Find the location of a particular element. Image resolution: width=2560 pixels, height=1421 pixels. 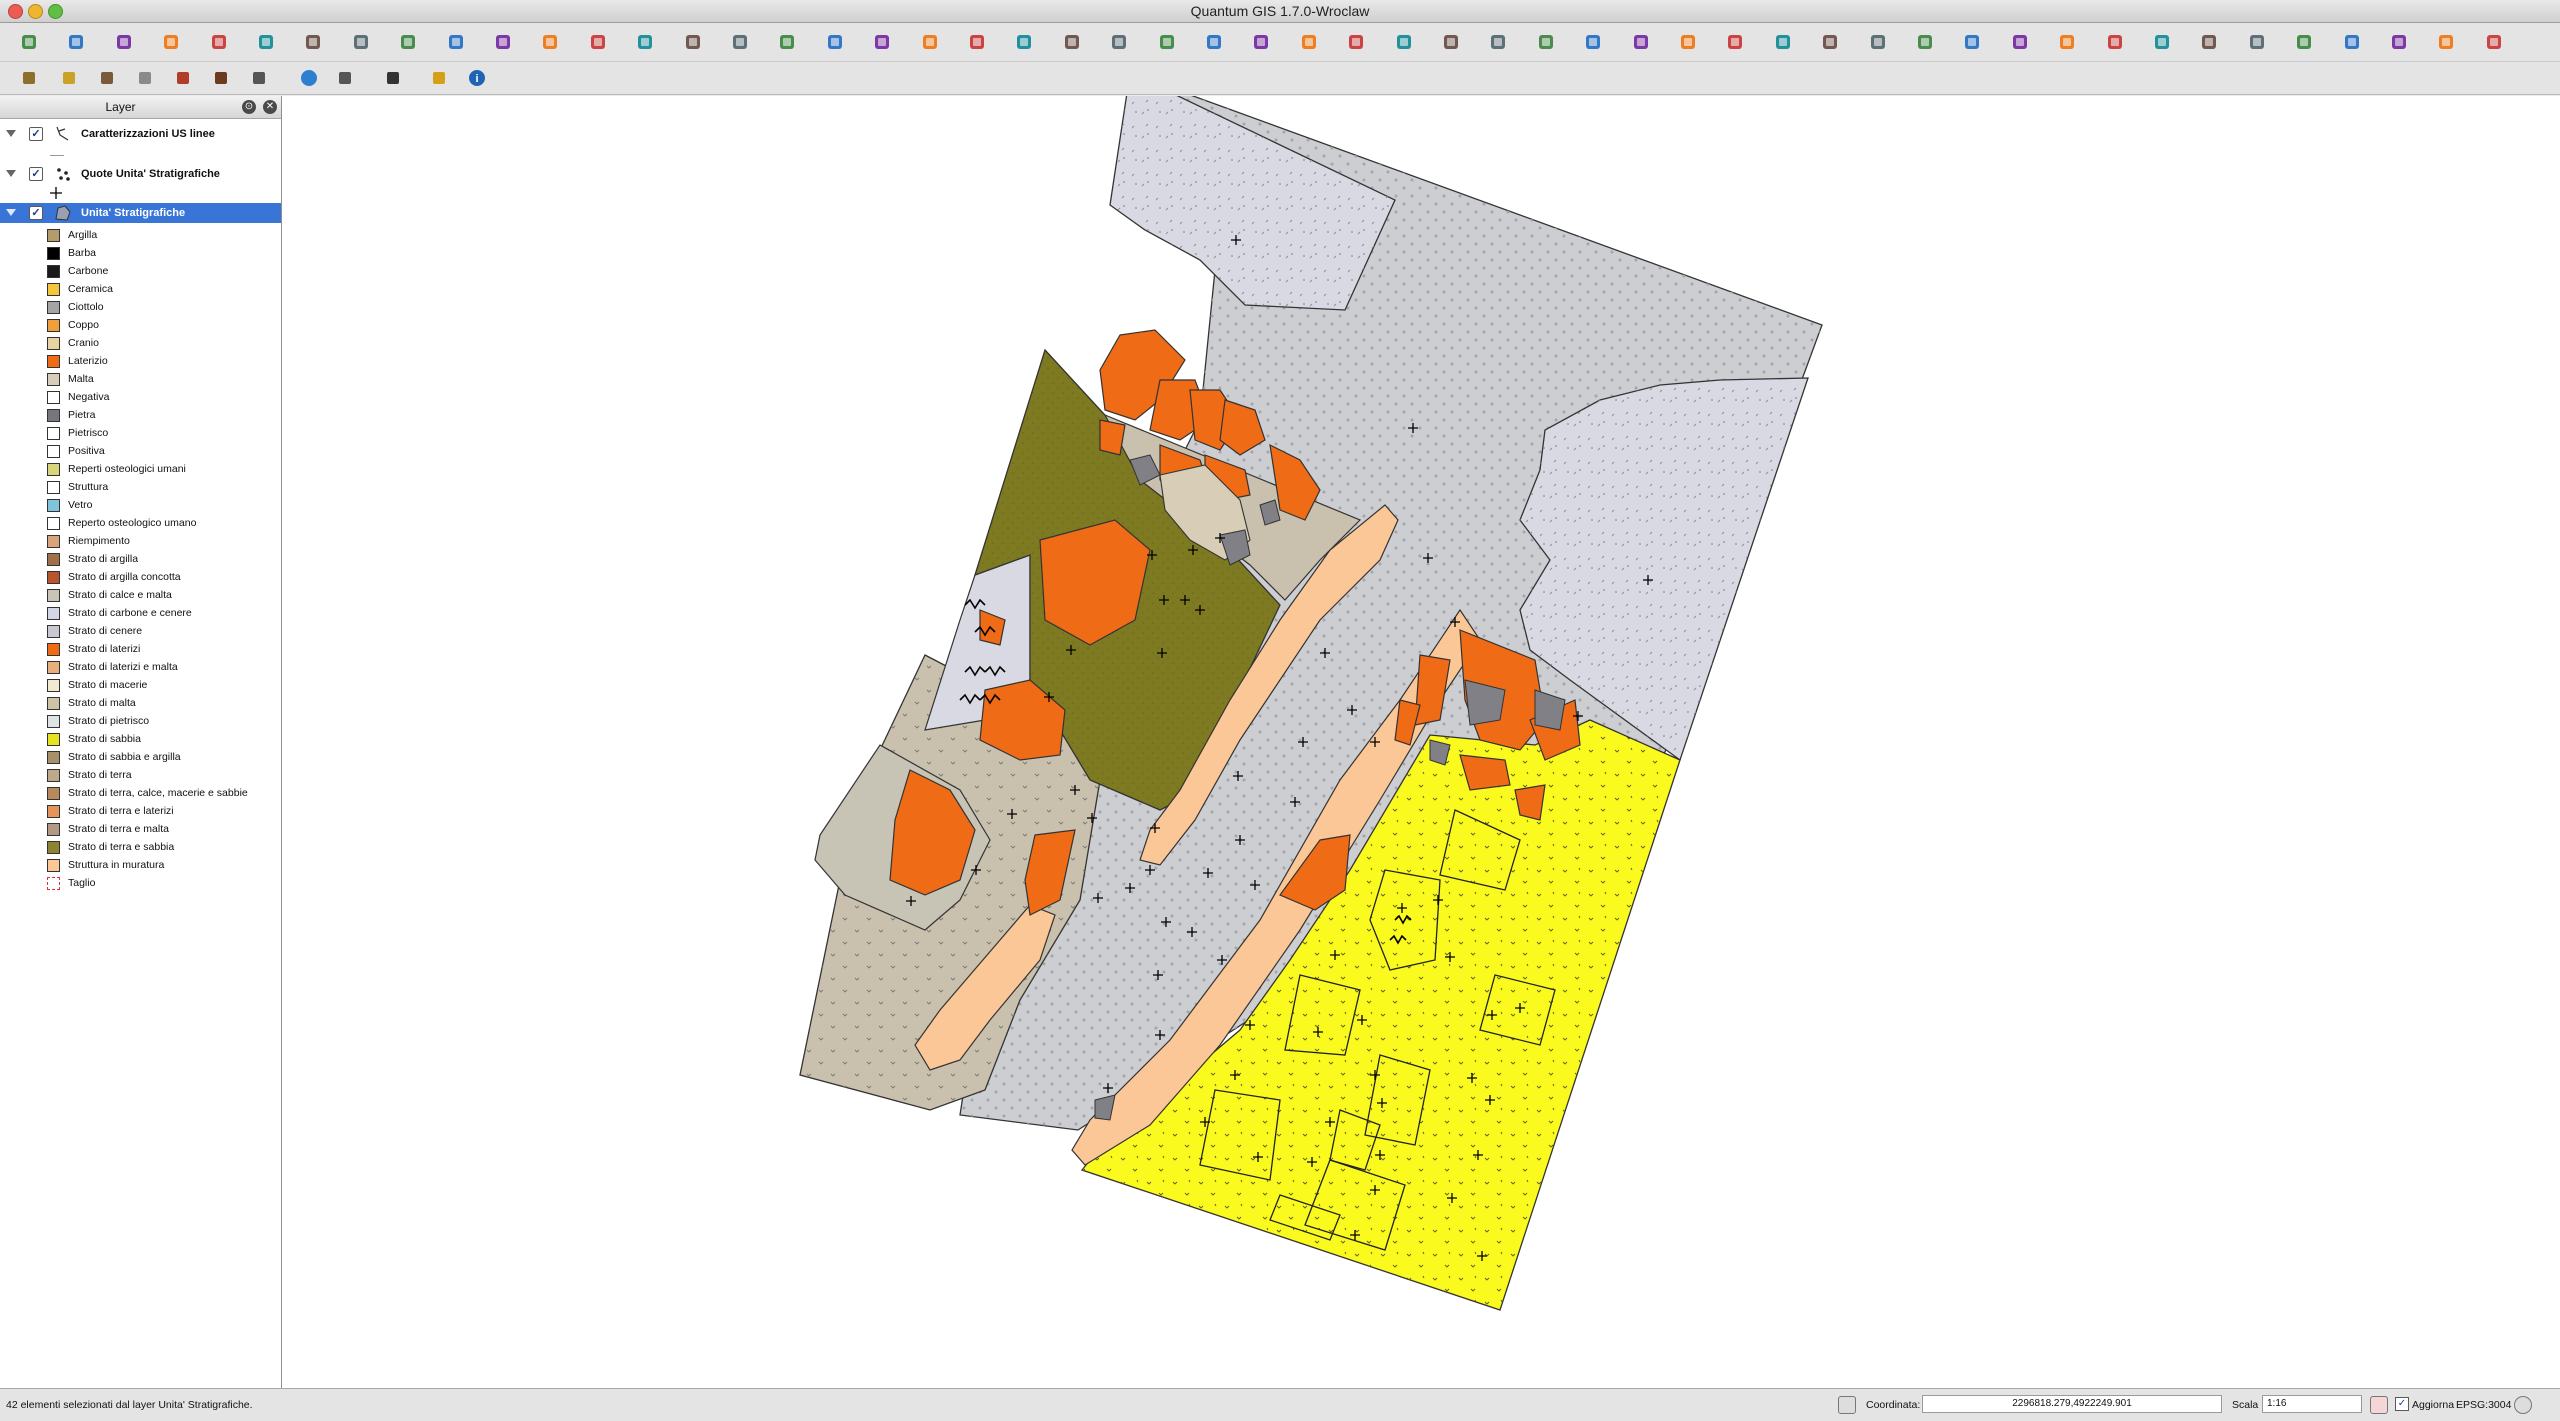

legend-item: Positiva is located at coordinates (140, 451).